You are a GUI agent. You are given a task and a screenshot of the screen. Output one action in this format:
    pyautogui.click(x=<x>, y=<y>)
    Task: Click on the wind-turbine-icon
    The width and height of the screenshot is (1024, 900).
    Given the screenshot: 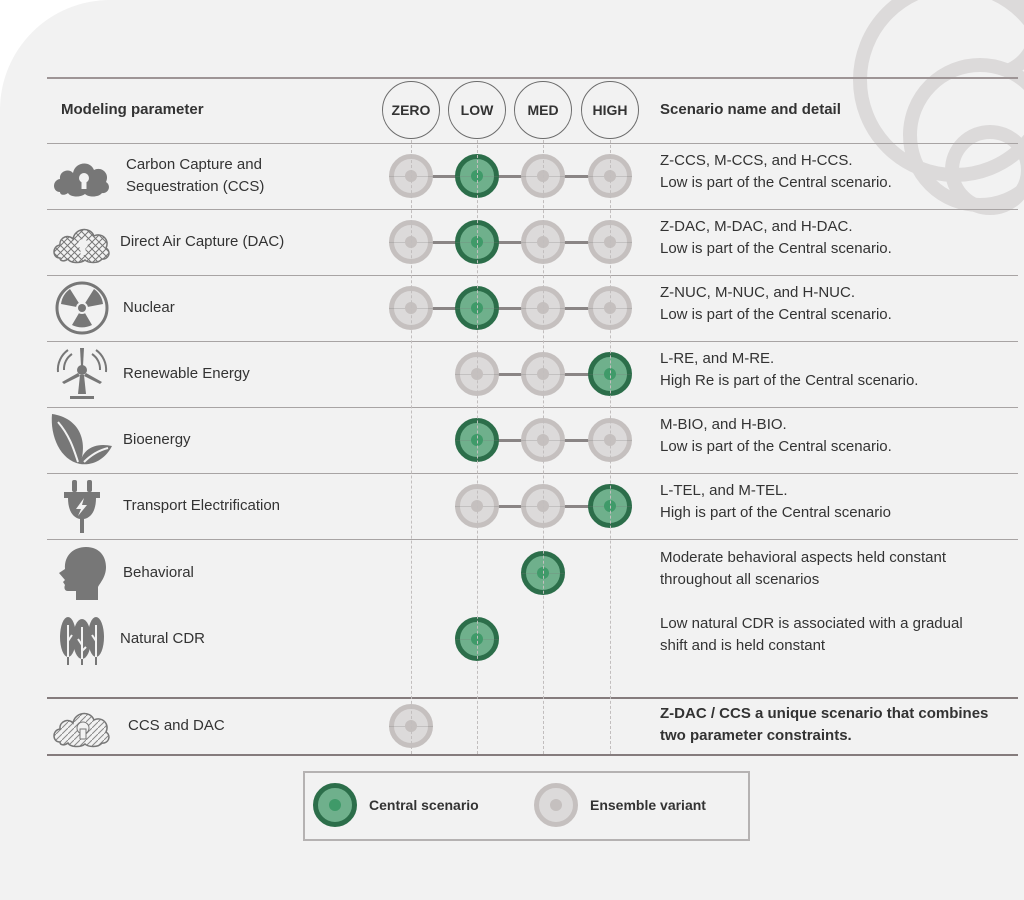 What is the action you would take?
    pyautogui.click(x=82, y=374)
    